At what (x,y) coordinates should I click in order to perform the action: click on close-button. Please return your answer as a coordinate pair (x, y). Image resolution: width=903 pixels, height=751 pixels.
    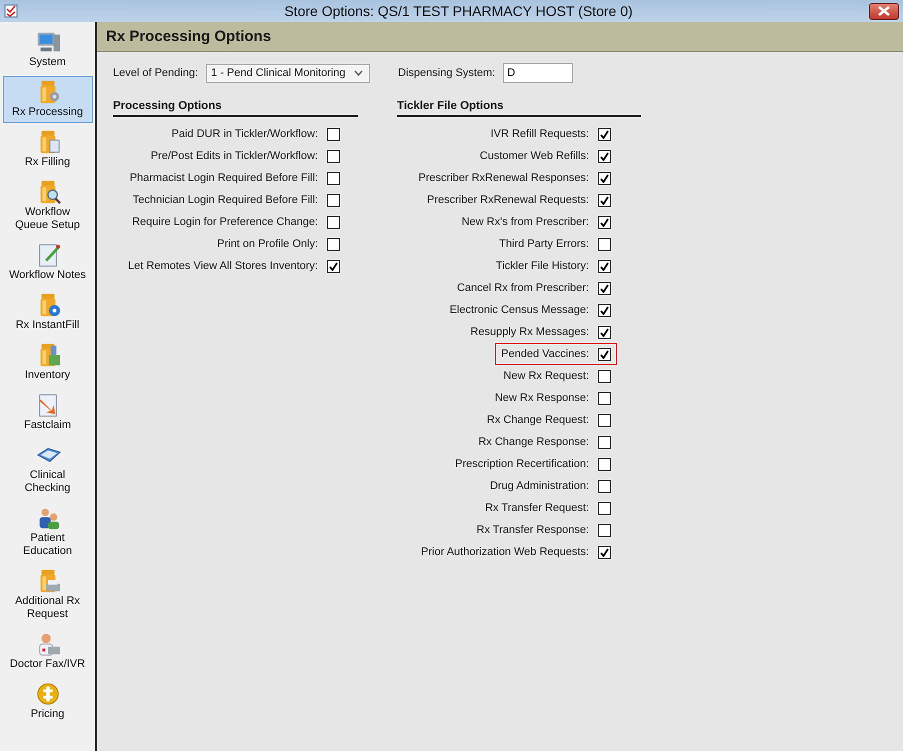
    Looking at the image, I should click on (884, 11).